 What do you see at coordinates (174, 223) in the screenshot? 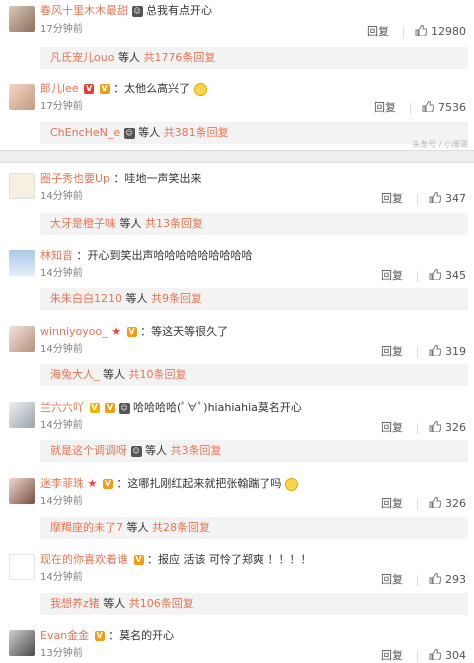
I see `reply-total-link: 共13条回复` at bounding box center [174, 223].